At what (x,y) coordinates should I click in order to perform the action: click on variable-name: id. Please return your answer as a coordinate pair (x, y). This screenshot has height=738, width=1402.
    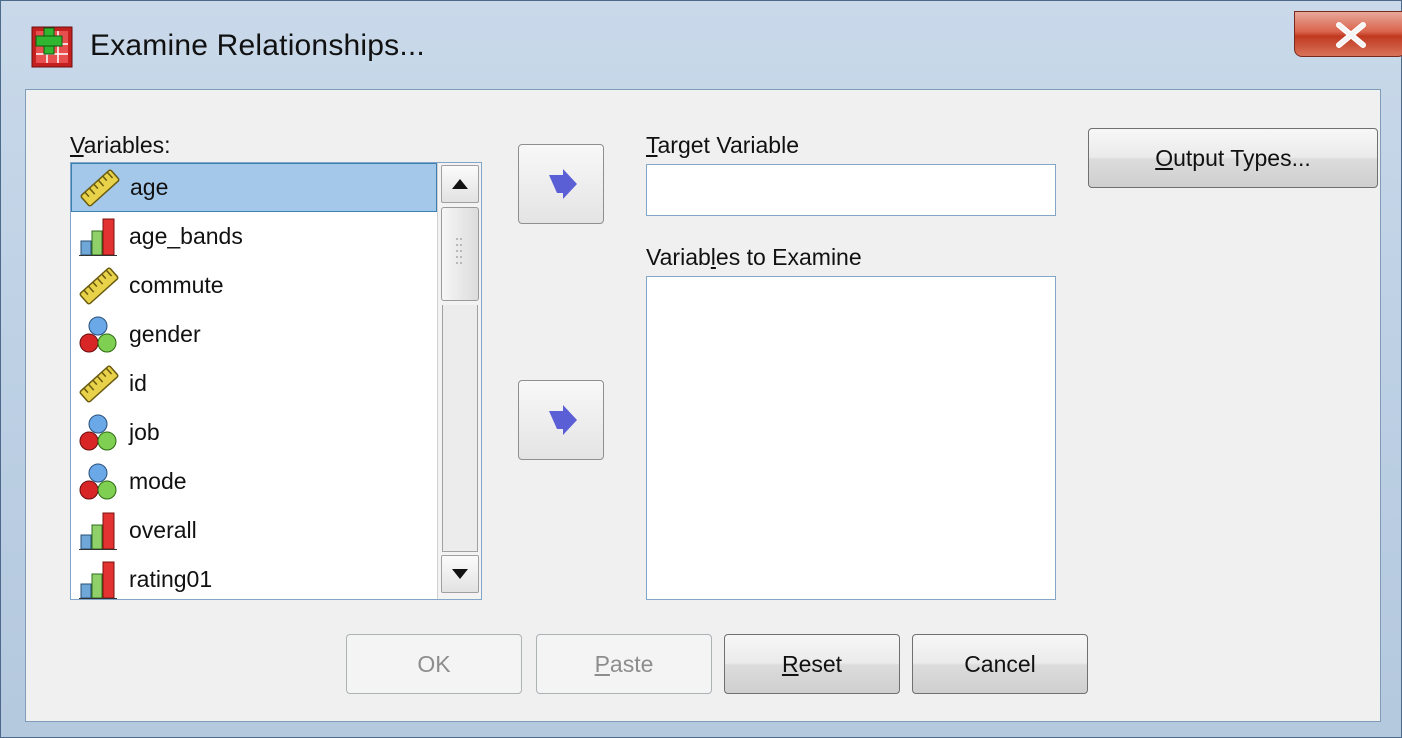
    Looking at the image, I should click on (138, 383).